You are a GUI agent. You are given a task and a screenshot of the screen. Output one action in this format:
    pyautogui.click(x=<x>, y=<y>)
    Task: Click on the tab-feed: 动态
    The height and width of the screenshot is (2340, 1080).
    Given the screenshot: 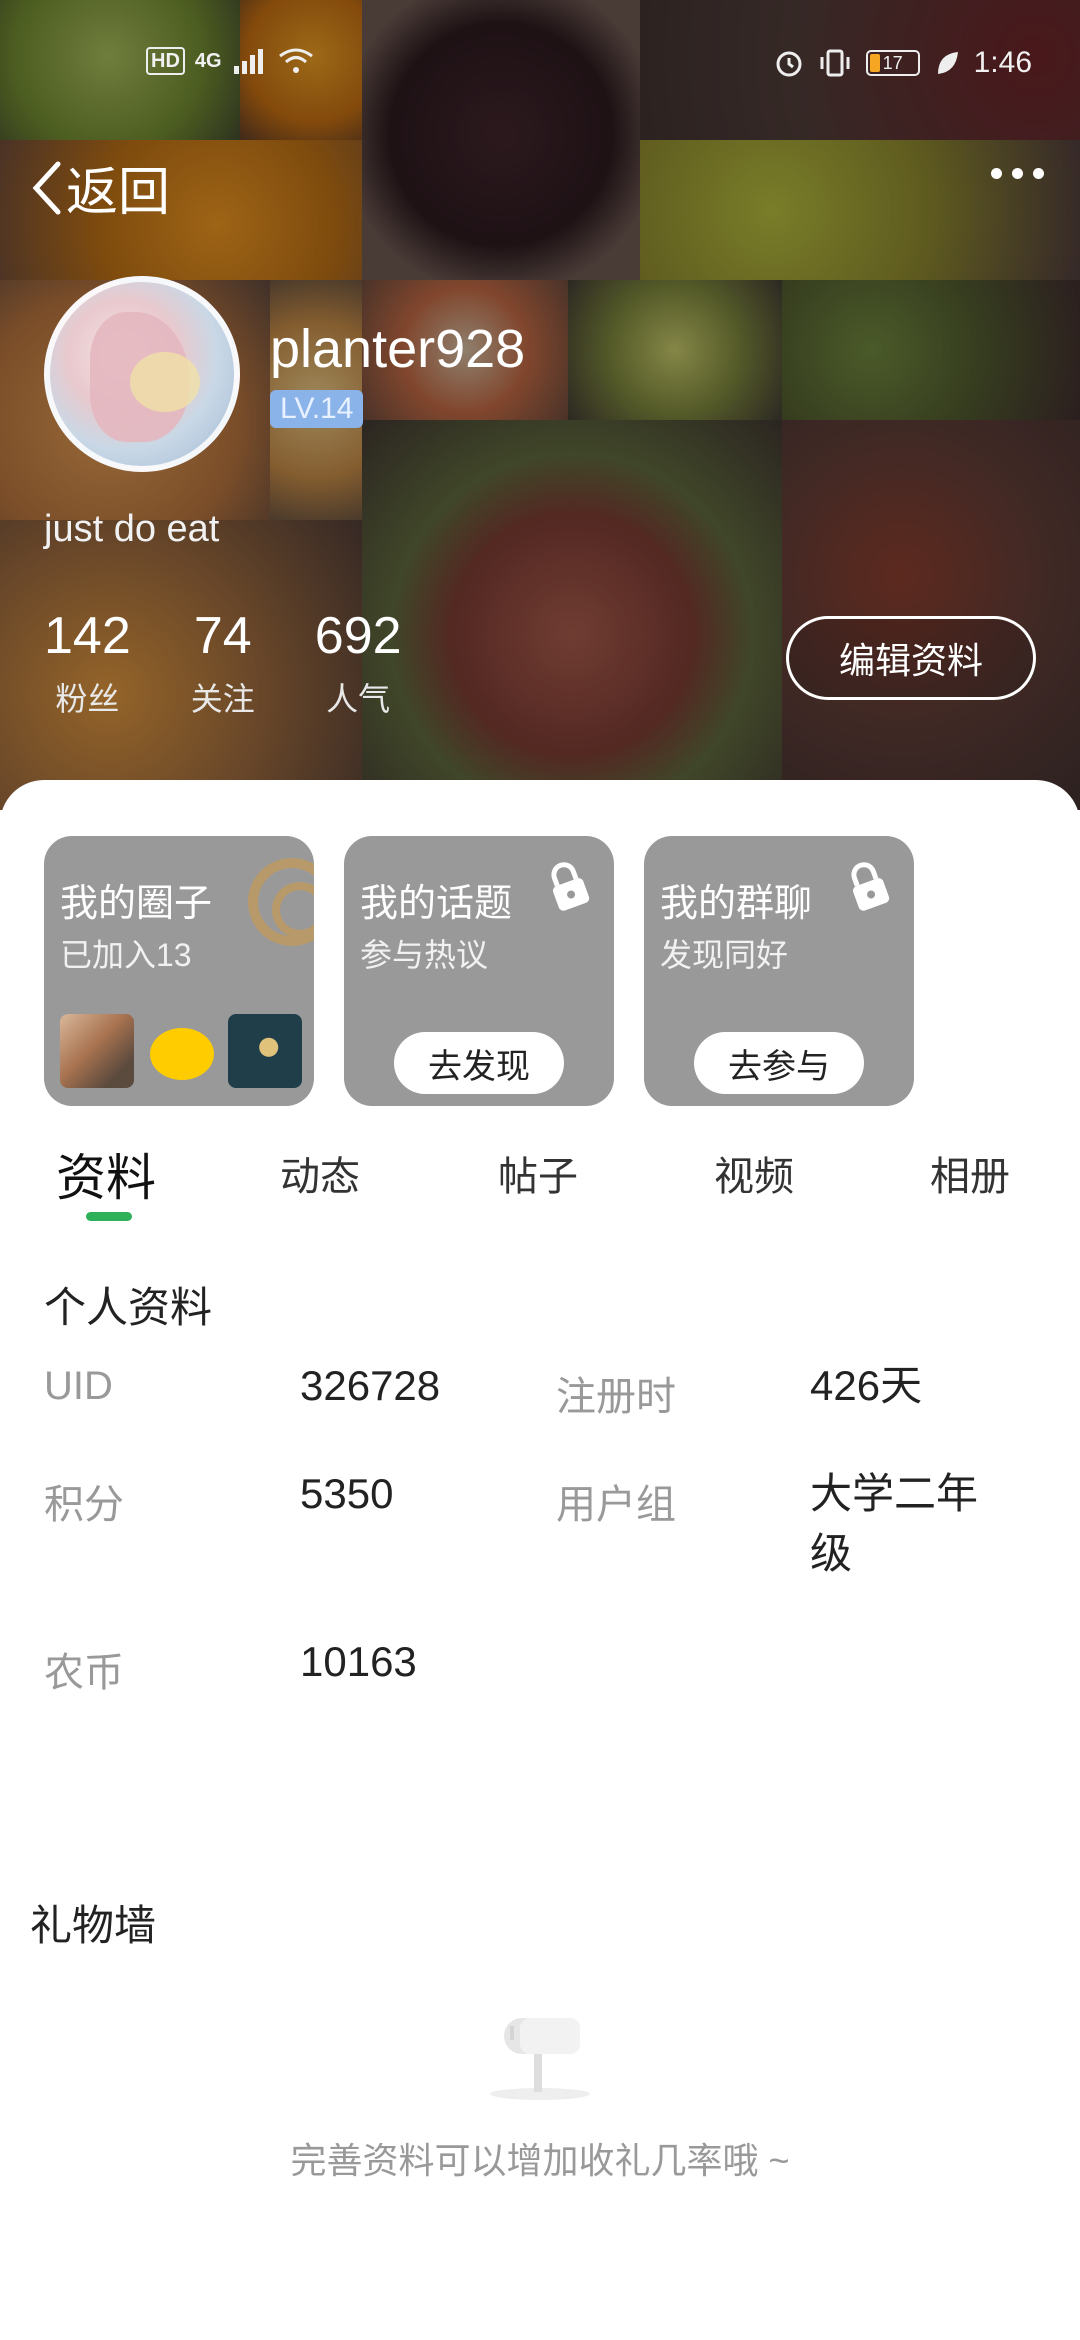 What is the action you would take?
    pyautogui.click(x=320, y=1173)
    